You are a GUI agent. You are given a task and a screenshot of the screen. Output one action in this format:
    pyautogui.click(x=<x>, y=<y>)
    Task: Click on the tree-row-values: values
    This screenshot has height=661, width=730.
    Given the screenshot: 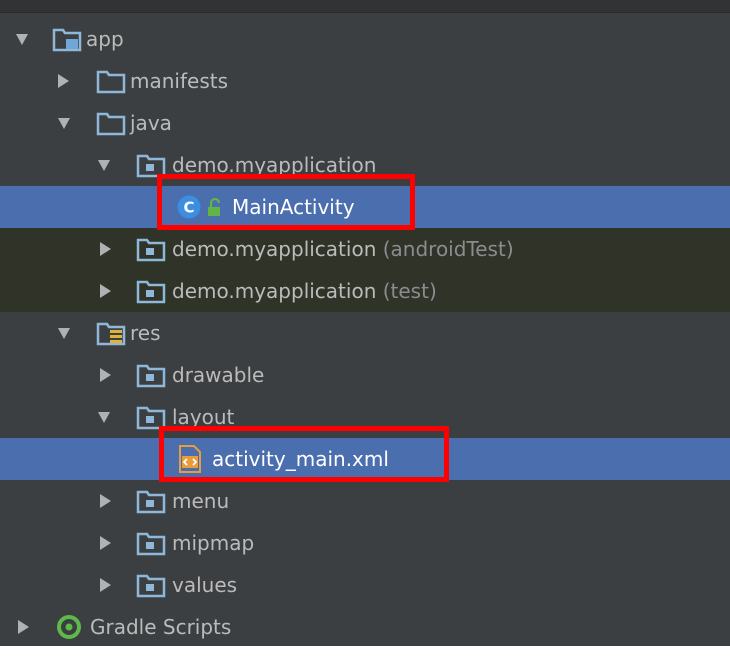 What is the action you would take?
    pyautogui.click(x=365, y=585)
    